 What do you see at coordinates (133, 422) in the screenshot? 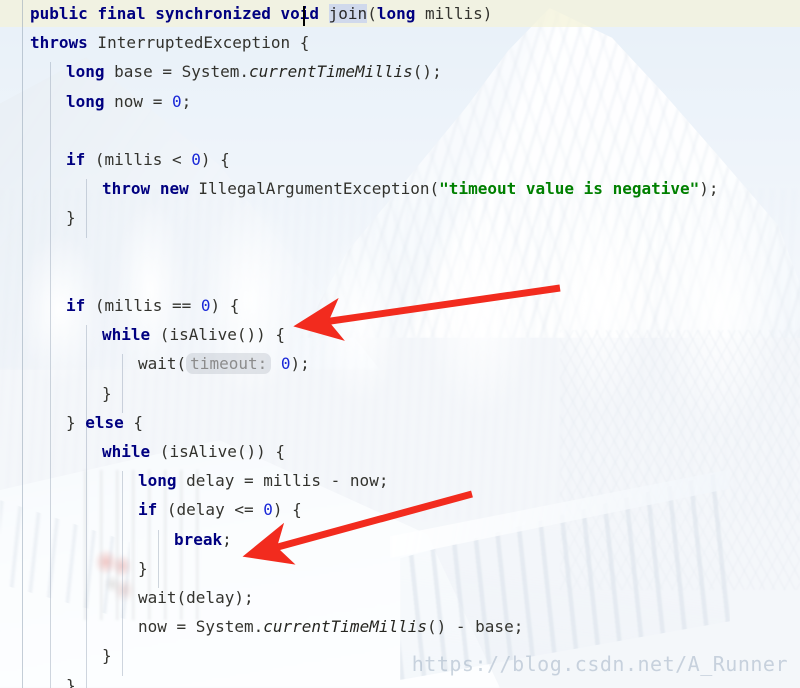
I see `code-token: {` at bounding box center [133, 422].